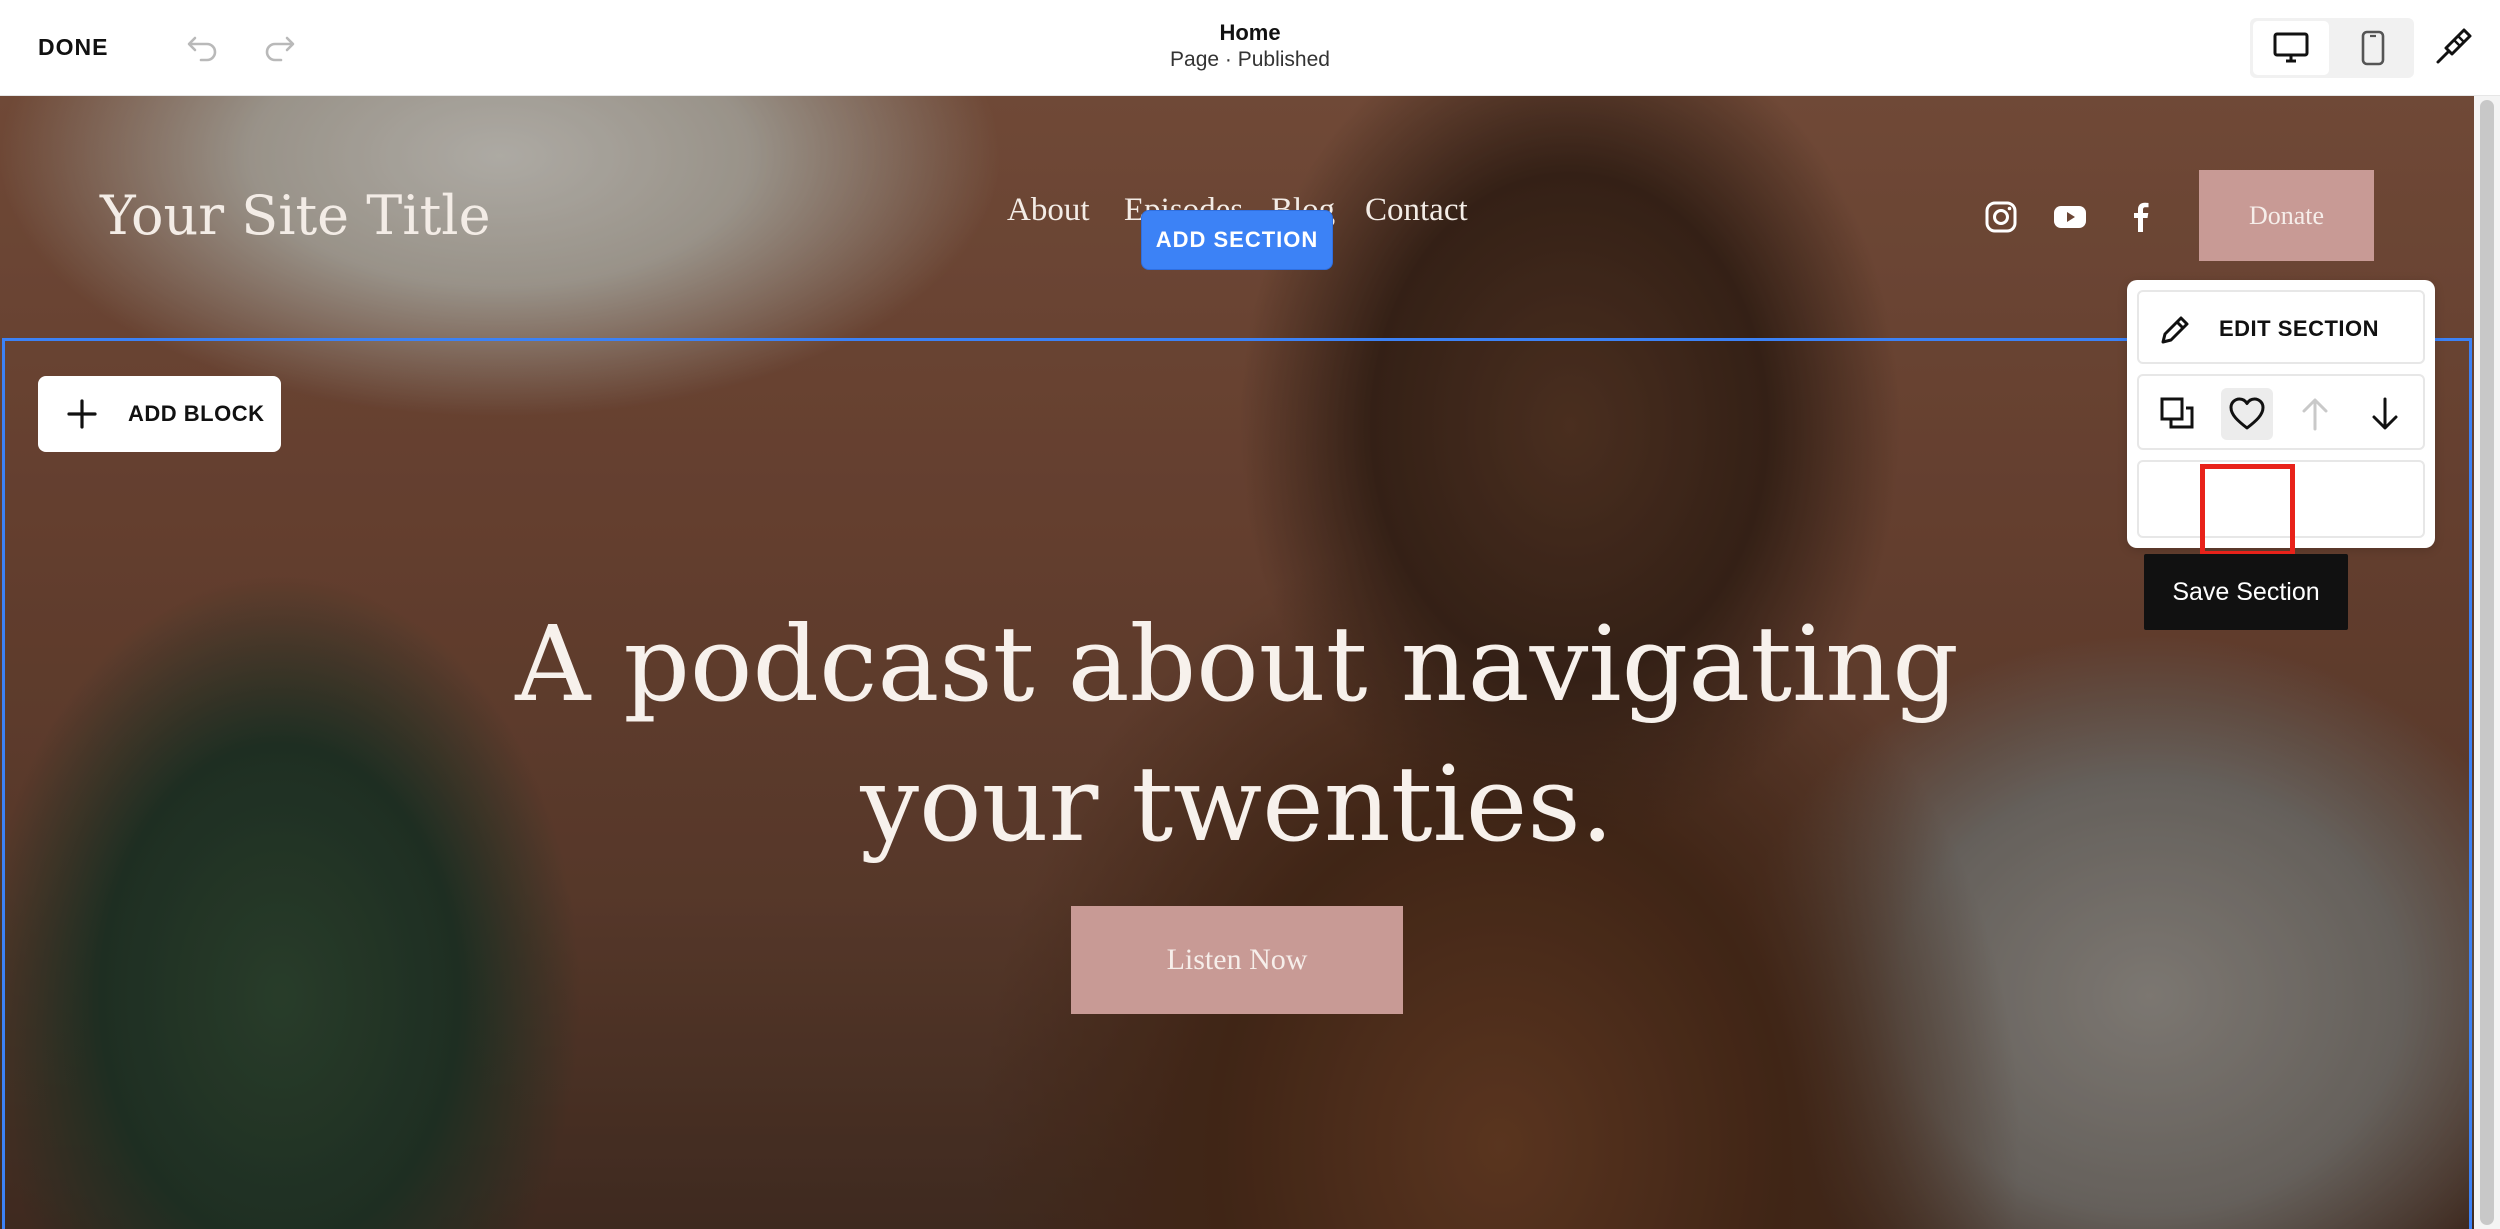 The width and height of the screenshot is (2500, 1229). I want to click on add-block-label: ADD BLOCK, so click(196, 413).